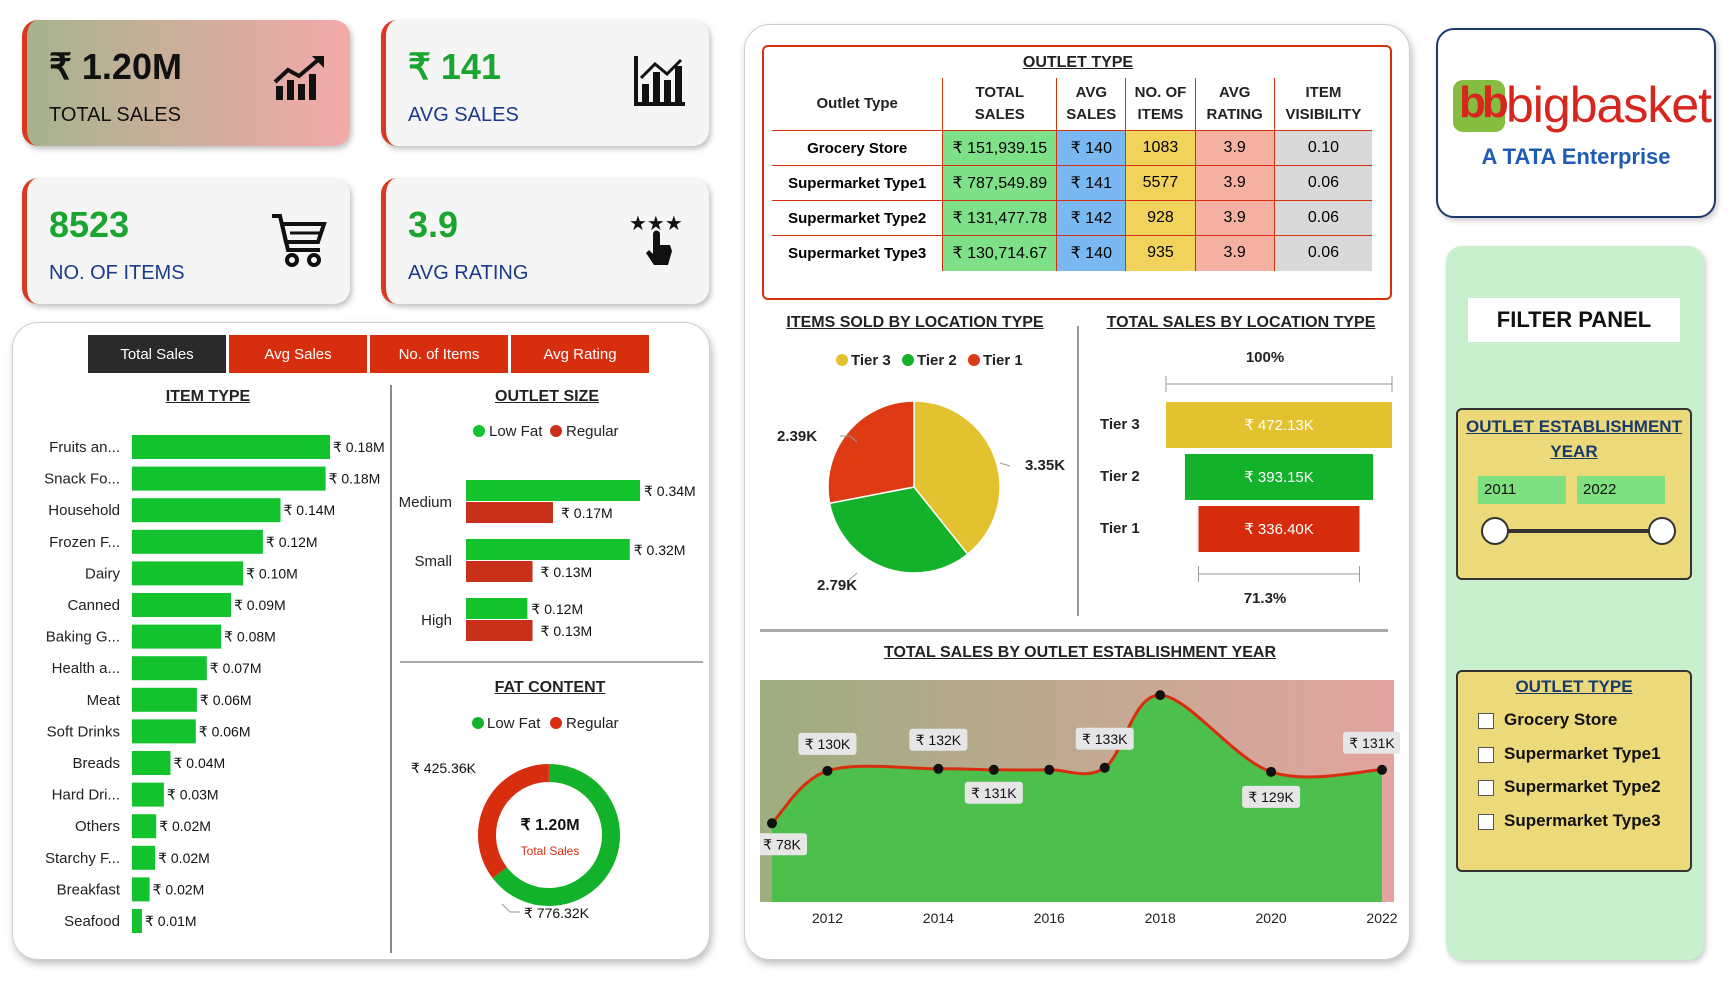 The height and width of the screenshot is (986, 1736). What do you see at coordinates (550, 851) in the screenshot?
I see `donut-center-label: Total Sales` at bounding box center [550, 851].